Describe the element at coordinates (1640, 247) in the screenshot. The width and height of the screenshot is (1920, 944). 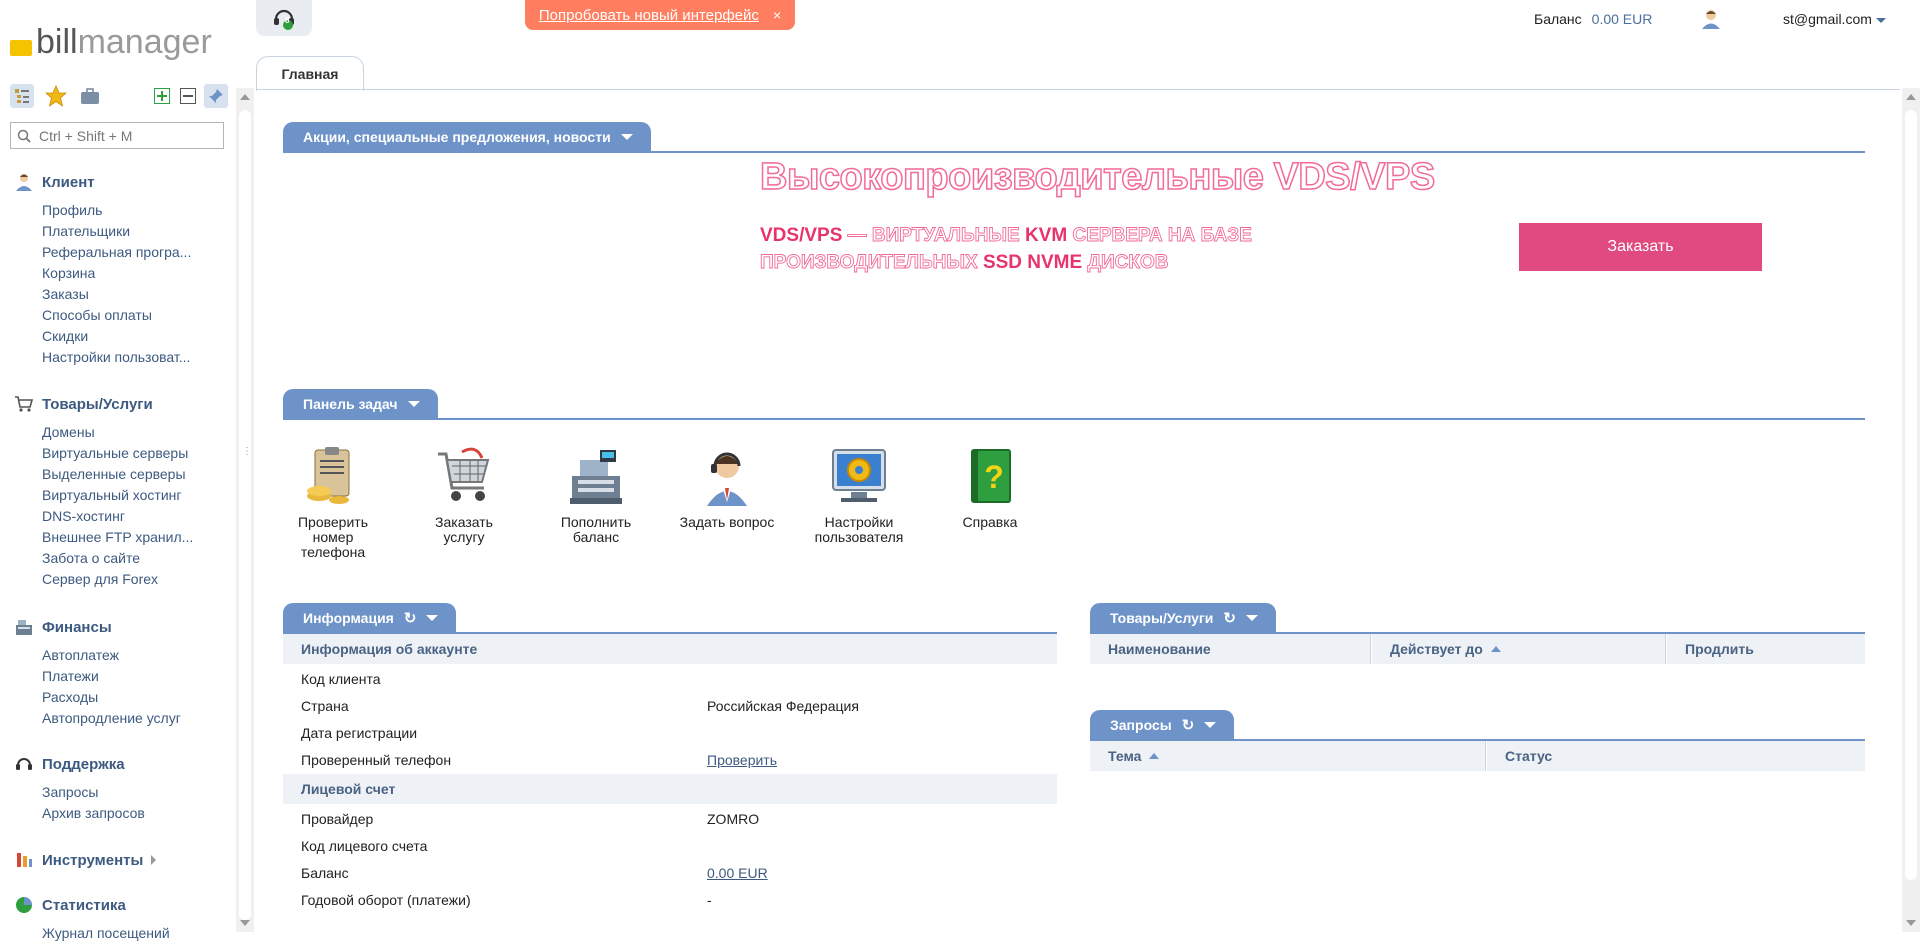
I see `order-button: Заказать` at that location.